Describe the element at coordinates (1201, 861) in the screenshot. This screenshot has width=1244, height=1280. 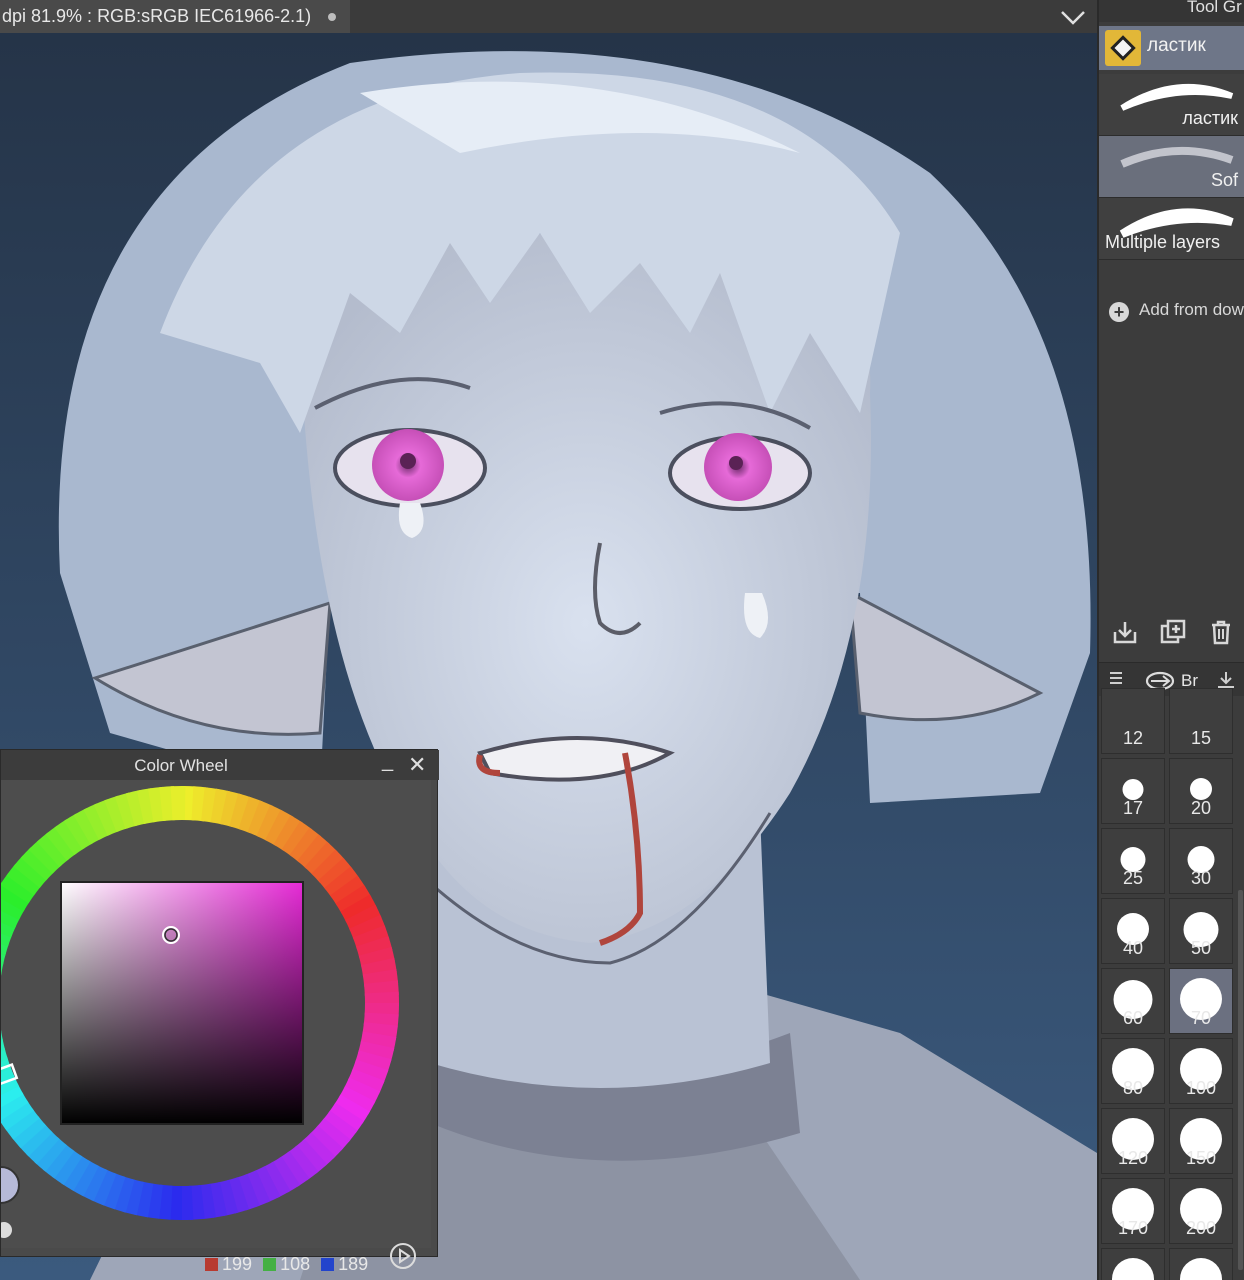
I see `brush-size-30: 30` at that location.